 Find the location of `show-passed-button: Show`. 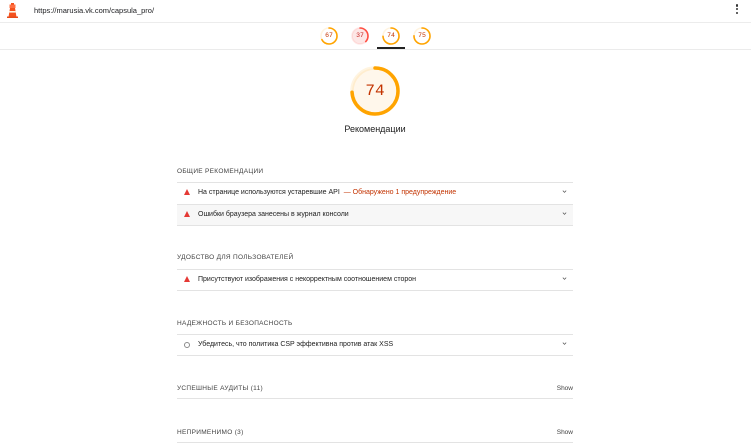

show-passed-button: Show is located at coordinates (565, 388).